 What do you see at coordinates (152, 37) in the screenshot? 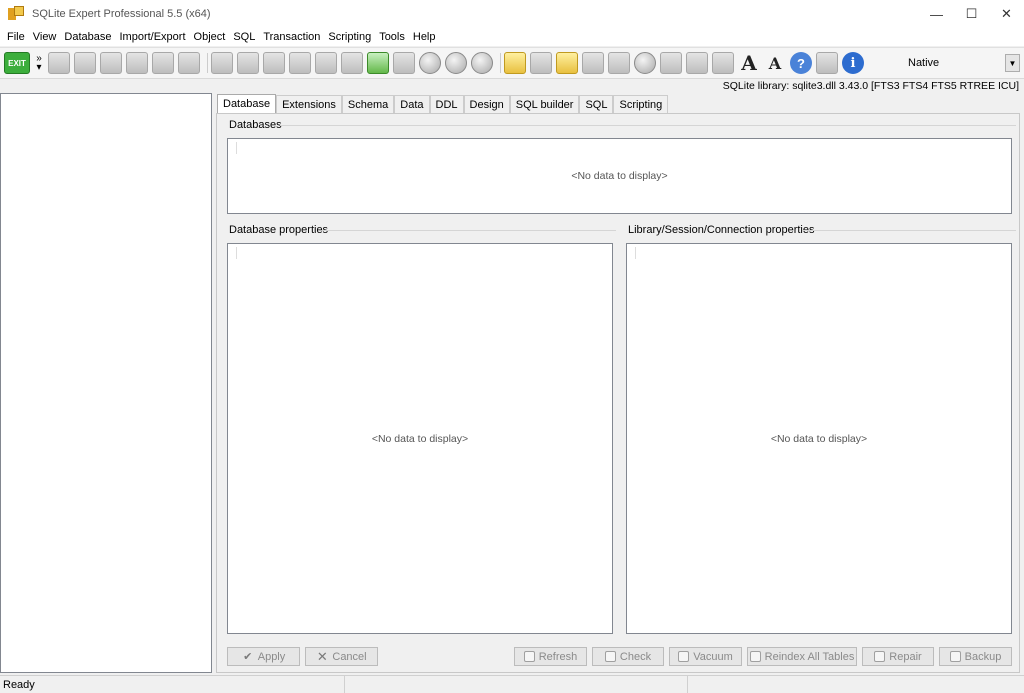
I see `menu-import-export: Import/Export` at bounding box center [152, 37].